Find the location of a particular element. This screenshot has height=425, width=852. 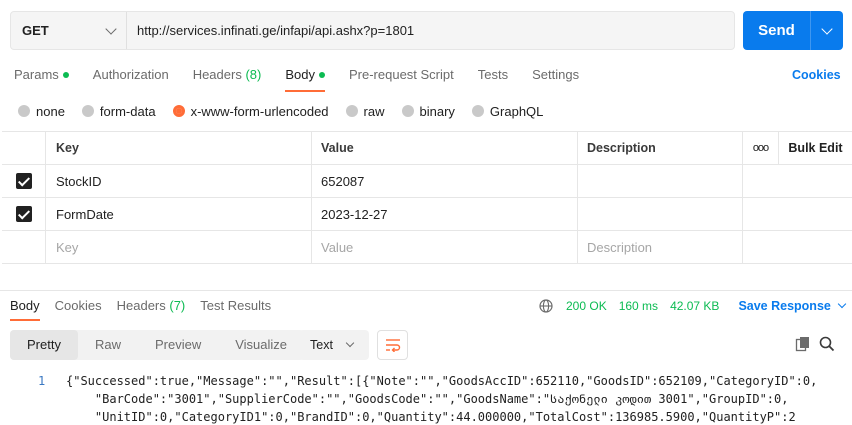

header-description: Description is located at coordinates (660, 148).